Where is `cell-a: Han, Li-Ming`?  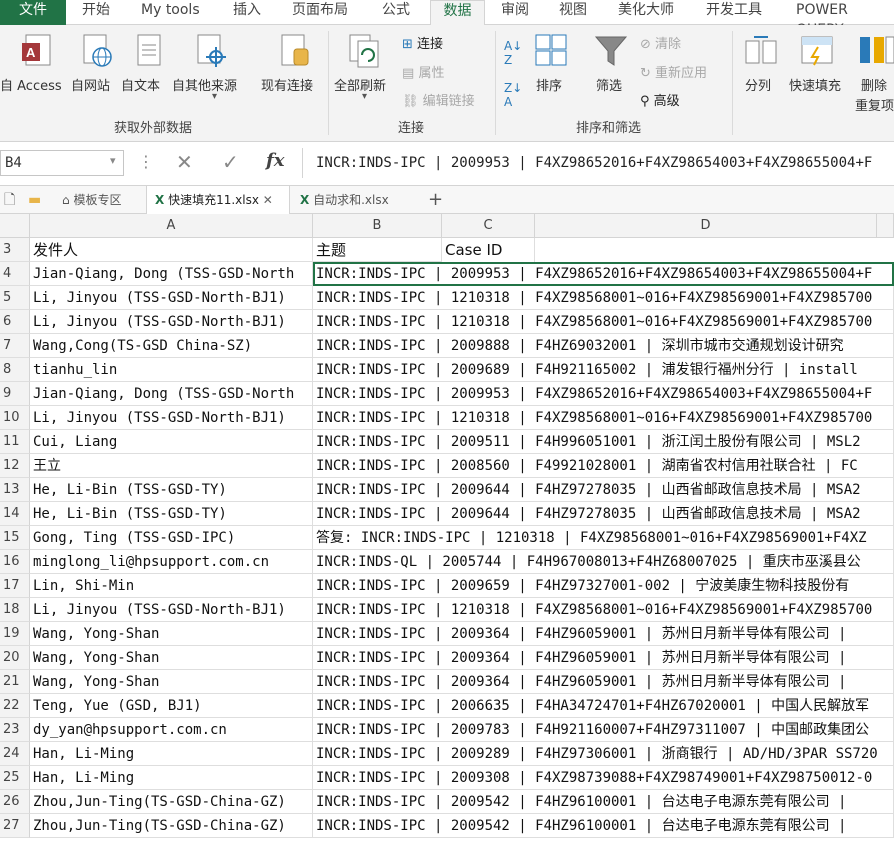
cell-a: Han, Li-Ming is located at coordinates (171, 778).